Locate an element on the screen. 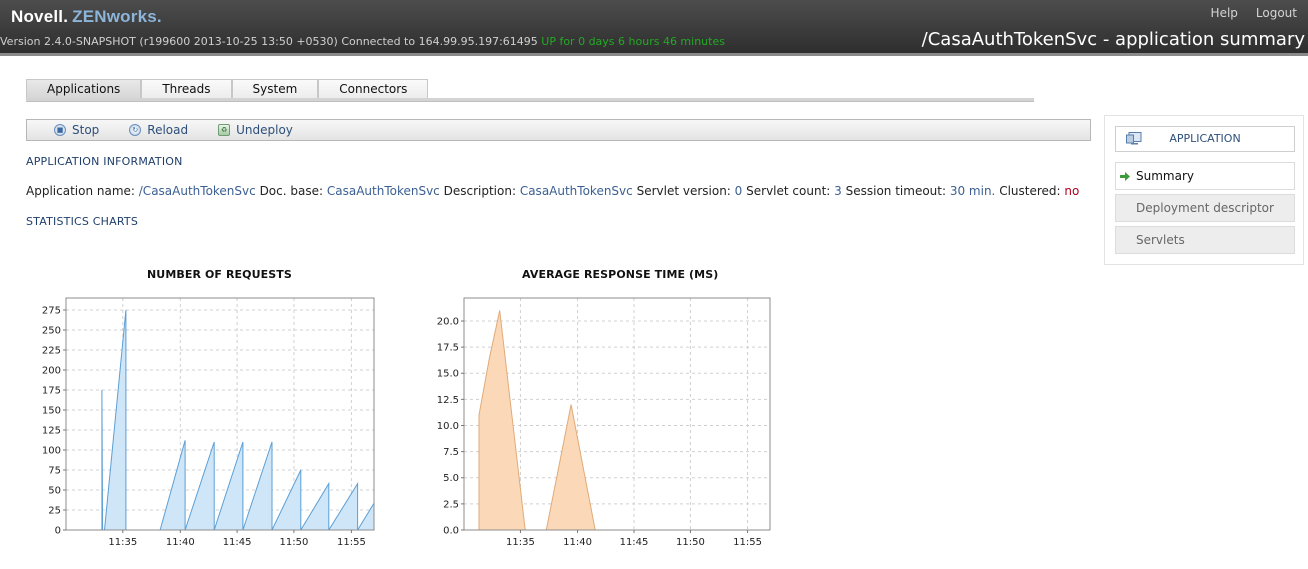 The height and width of the screenshot is (569, 1308). stop-label: Stop is located at coordinates (86, 130).